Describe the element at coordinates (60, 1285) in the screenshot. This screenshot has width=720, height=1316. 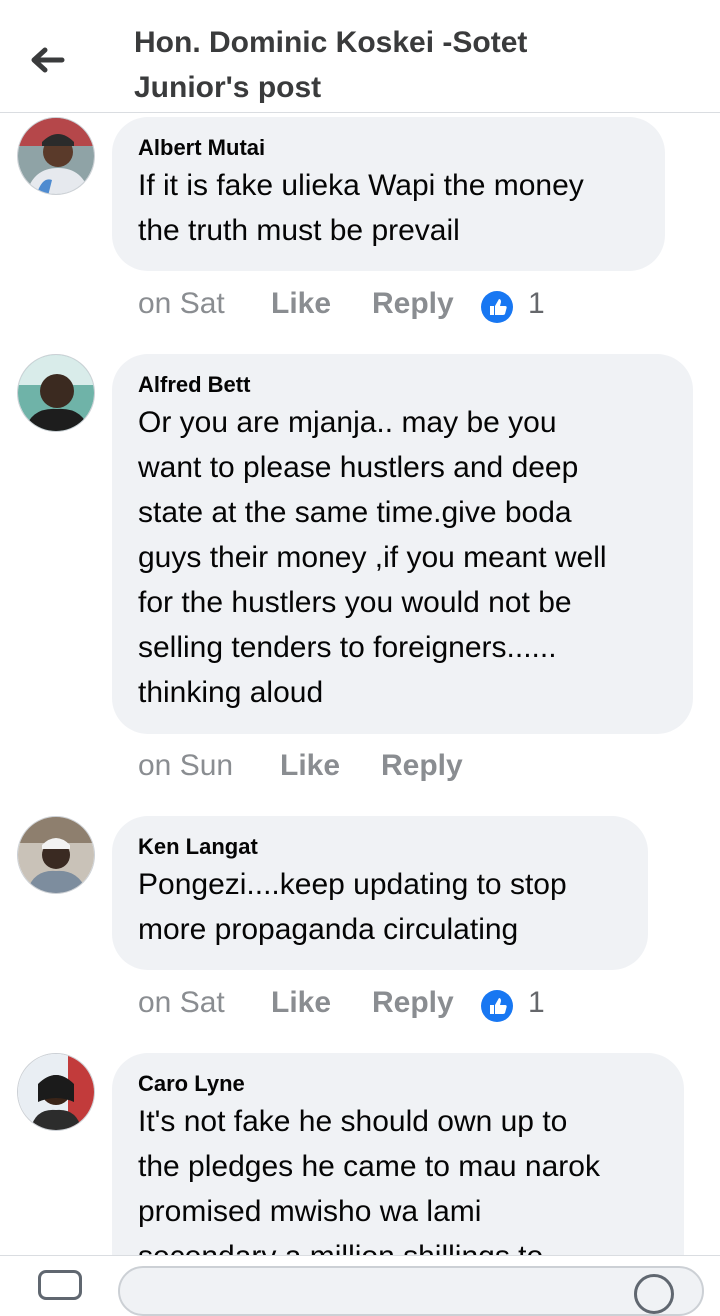
I see `camera-icon` at that location.